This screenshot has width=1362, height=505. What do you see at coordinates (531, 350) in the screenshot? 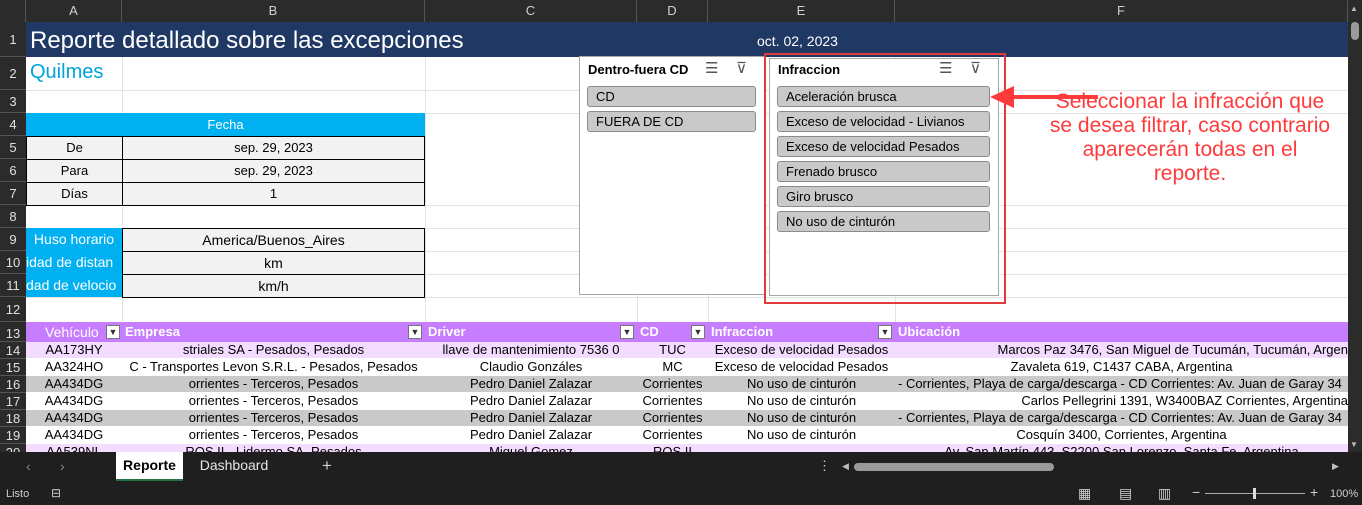
I see `cell-driver: llave de mantenimiento 7536 0` at bounding box center [531, 350].